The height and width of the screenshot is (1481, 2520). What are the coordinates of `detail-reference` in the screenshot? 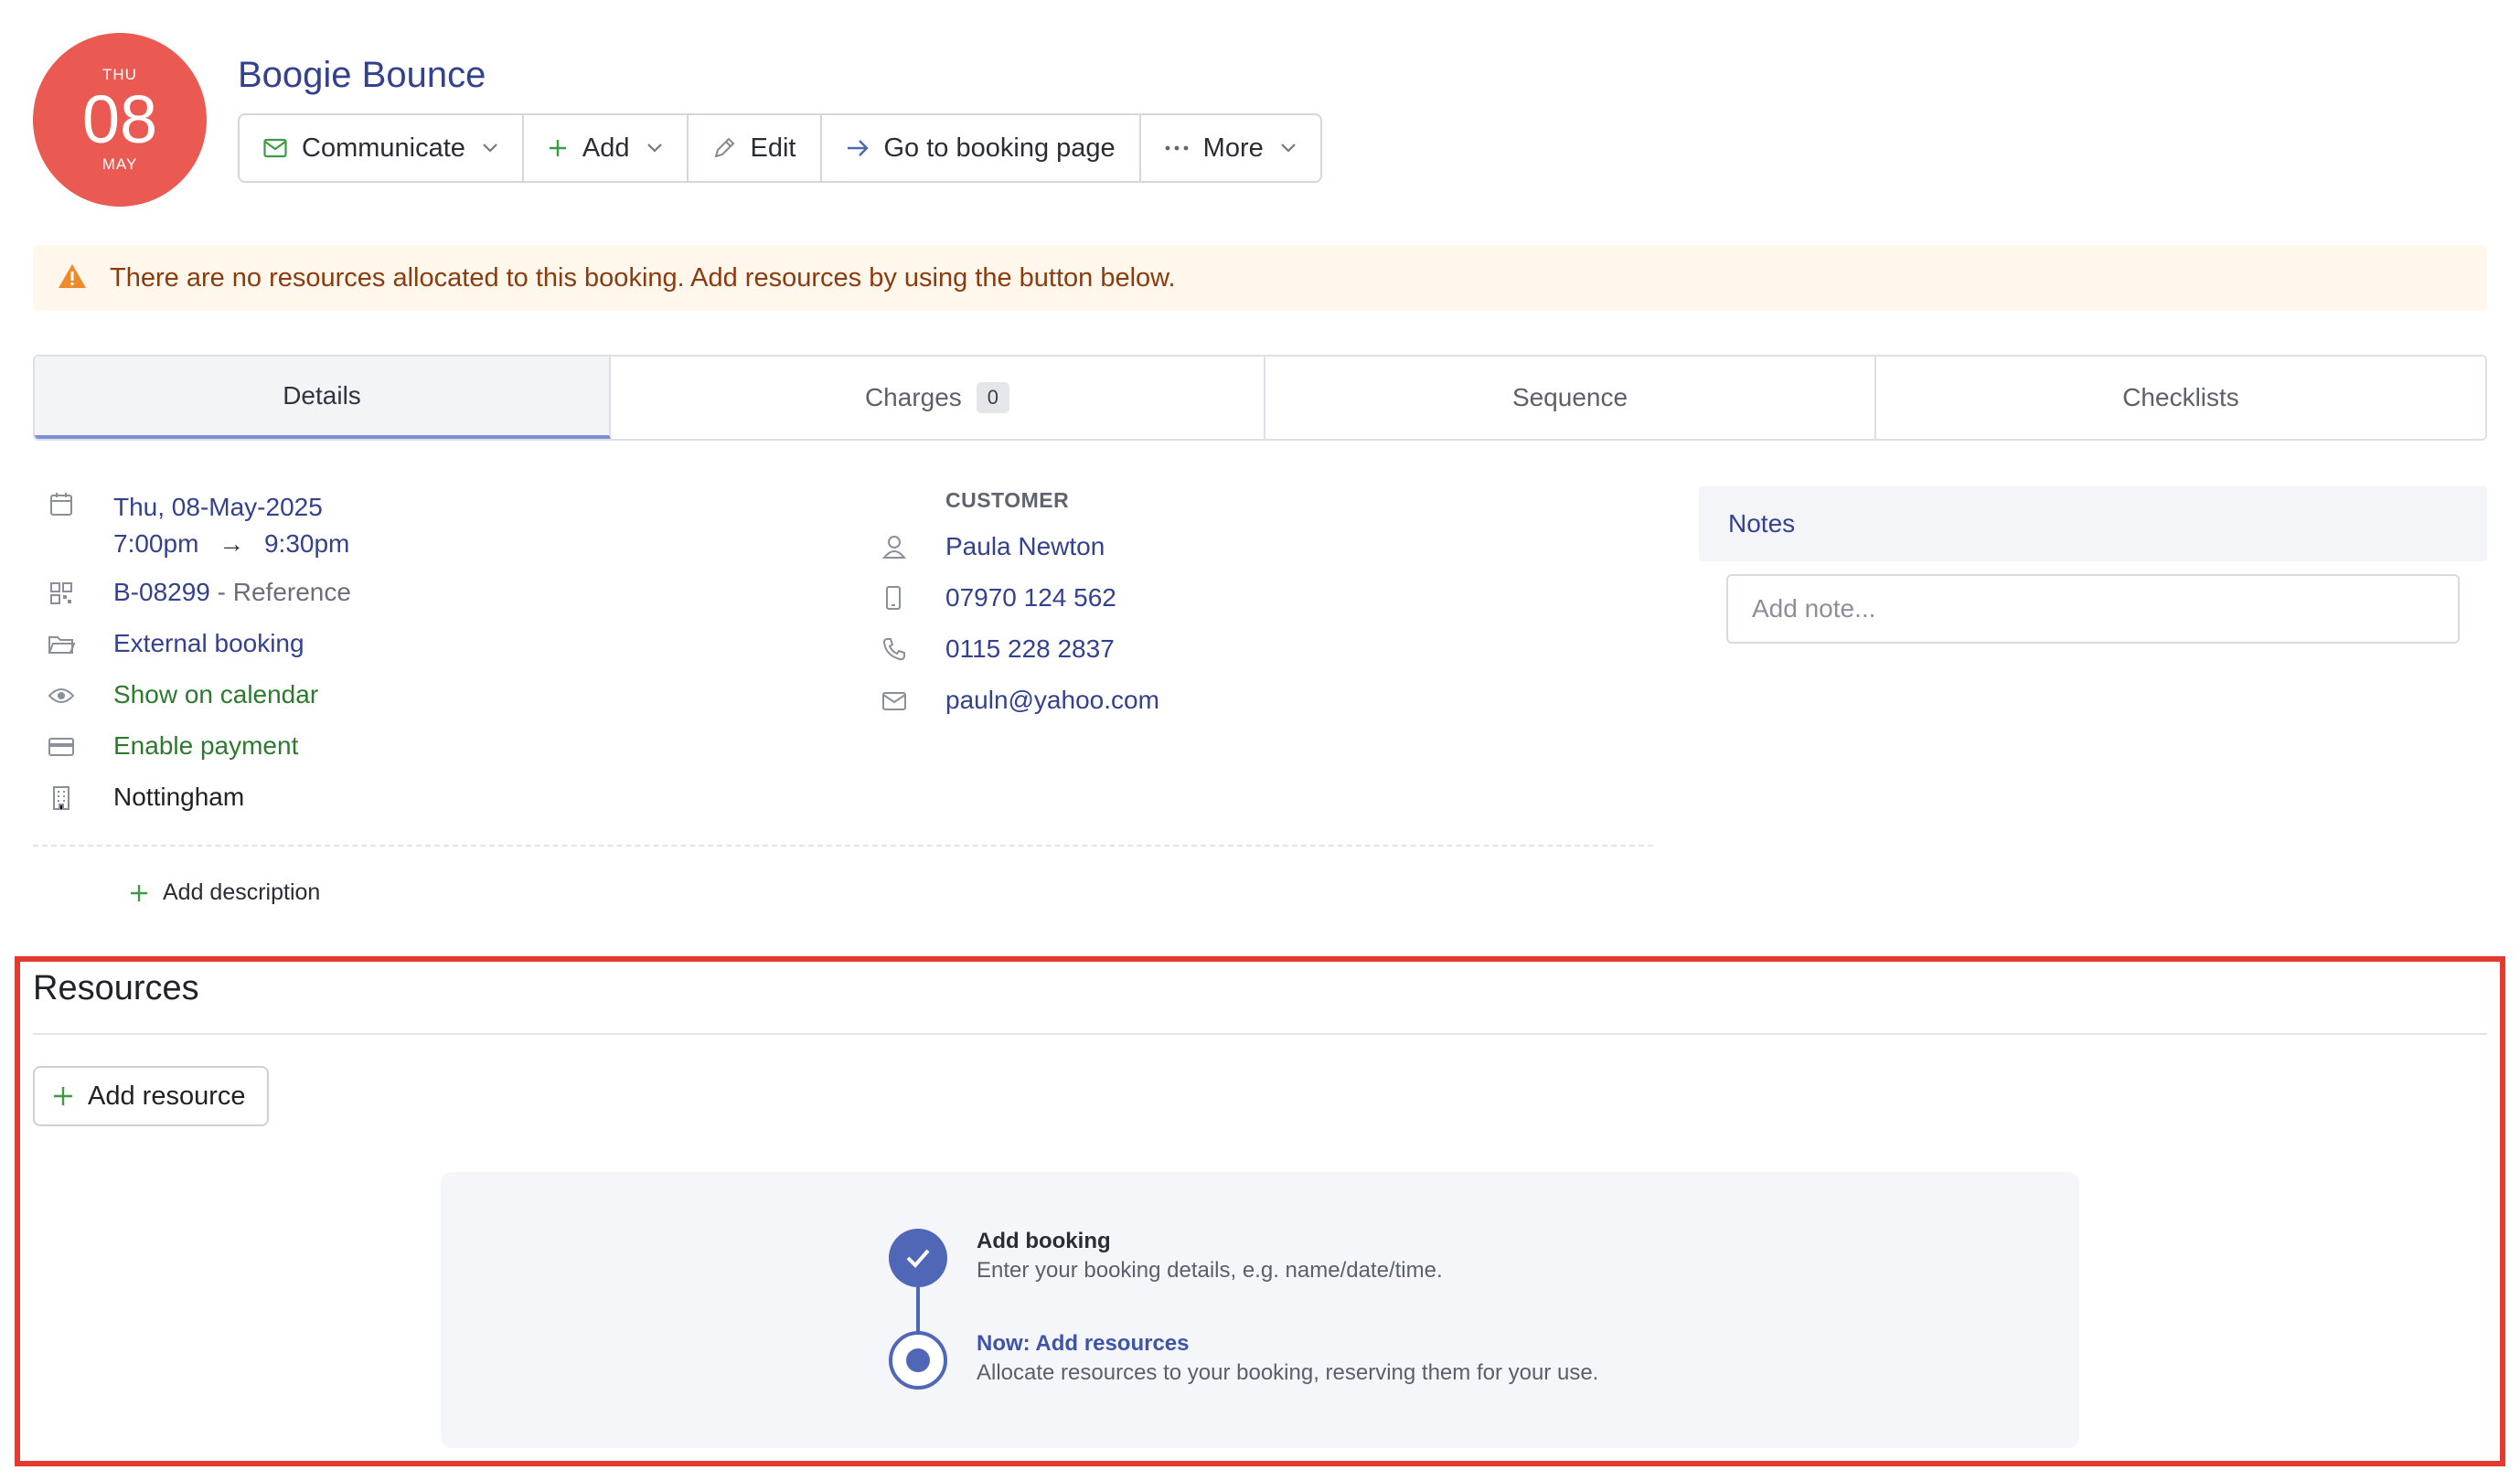 It's located at (61, 593).